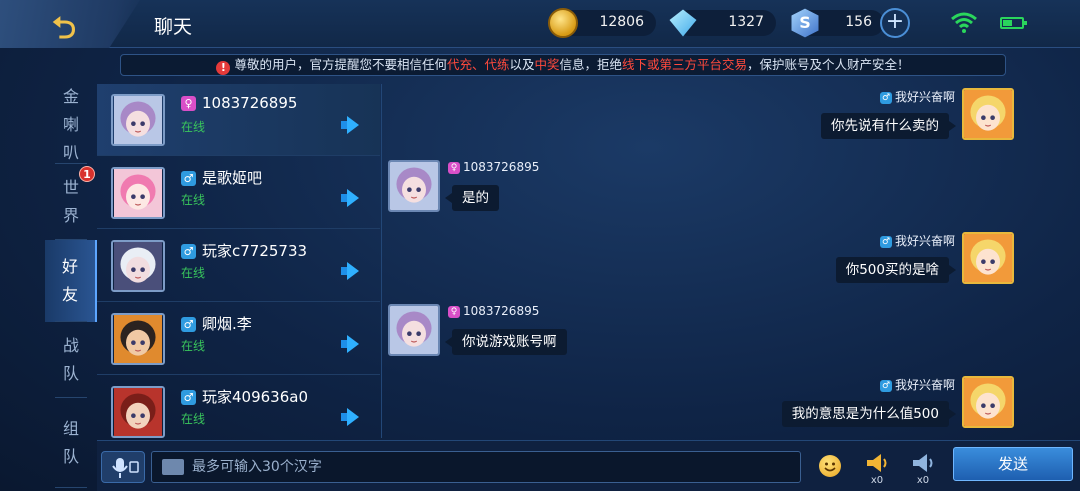  What do you see at coordinates (476, 467) in the screenshot?
I see `chat-input: 最多可输入30个汉字` at bounding box center [476, 467].